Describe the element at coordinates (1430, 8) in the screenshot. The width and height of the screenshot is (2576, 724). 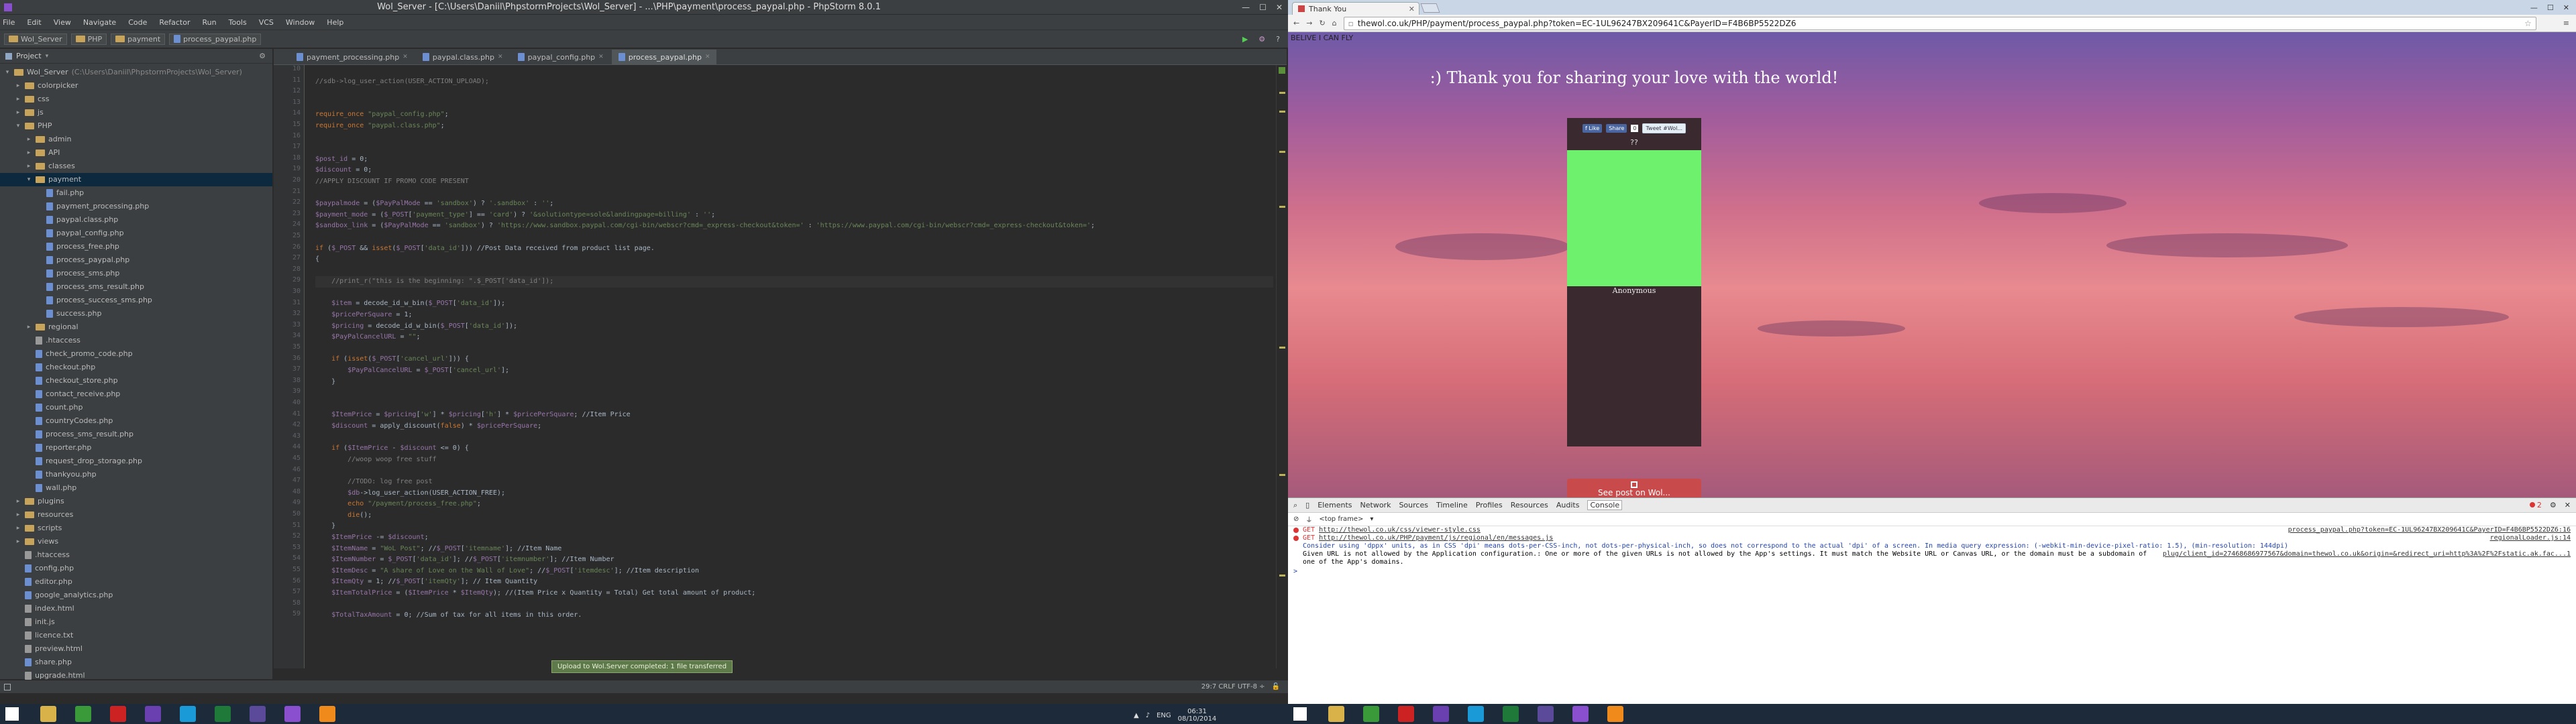
I see `new-tab-button` at that location.